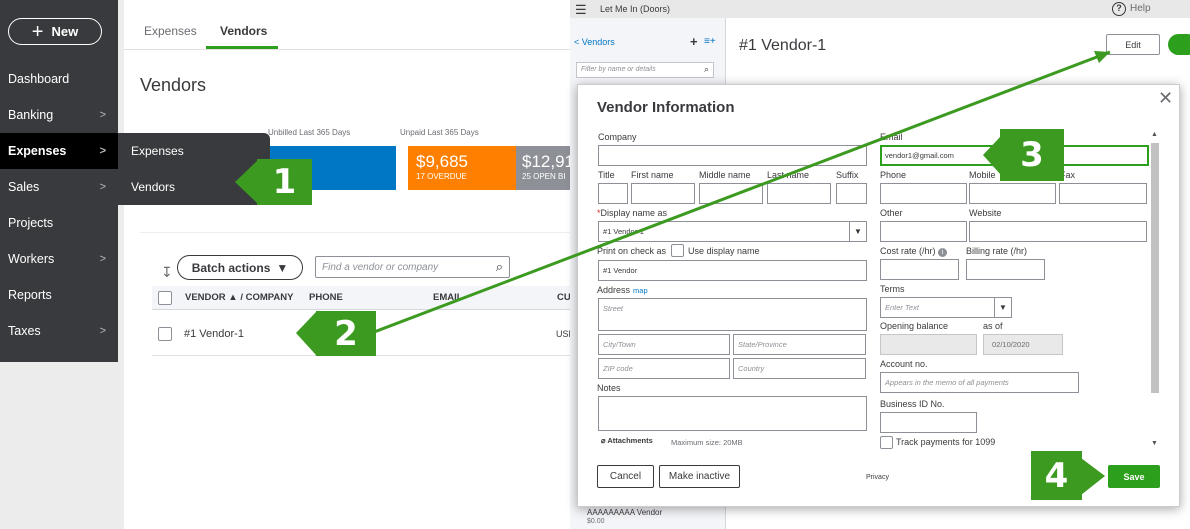 The image size is (1190, 529). I want to click on submenu-item-vendors: Vendors, so click(194, 187).